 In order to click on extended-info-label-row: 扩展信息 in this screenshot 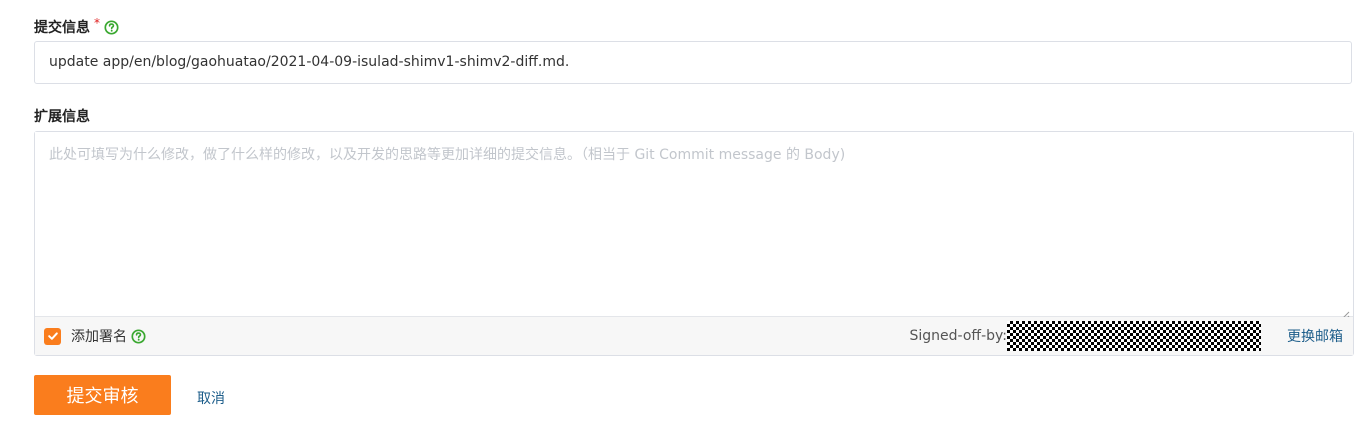, I will do `click(62, 116)`.